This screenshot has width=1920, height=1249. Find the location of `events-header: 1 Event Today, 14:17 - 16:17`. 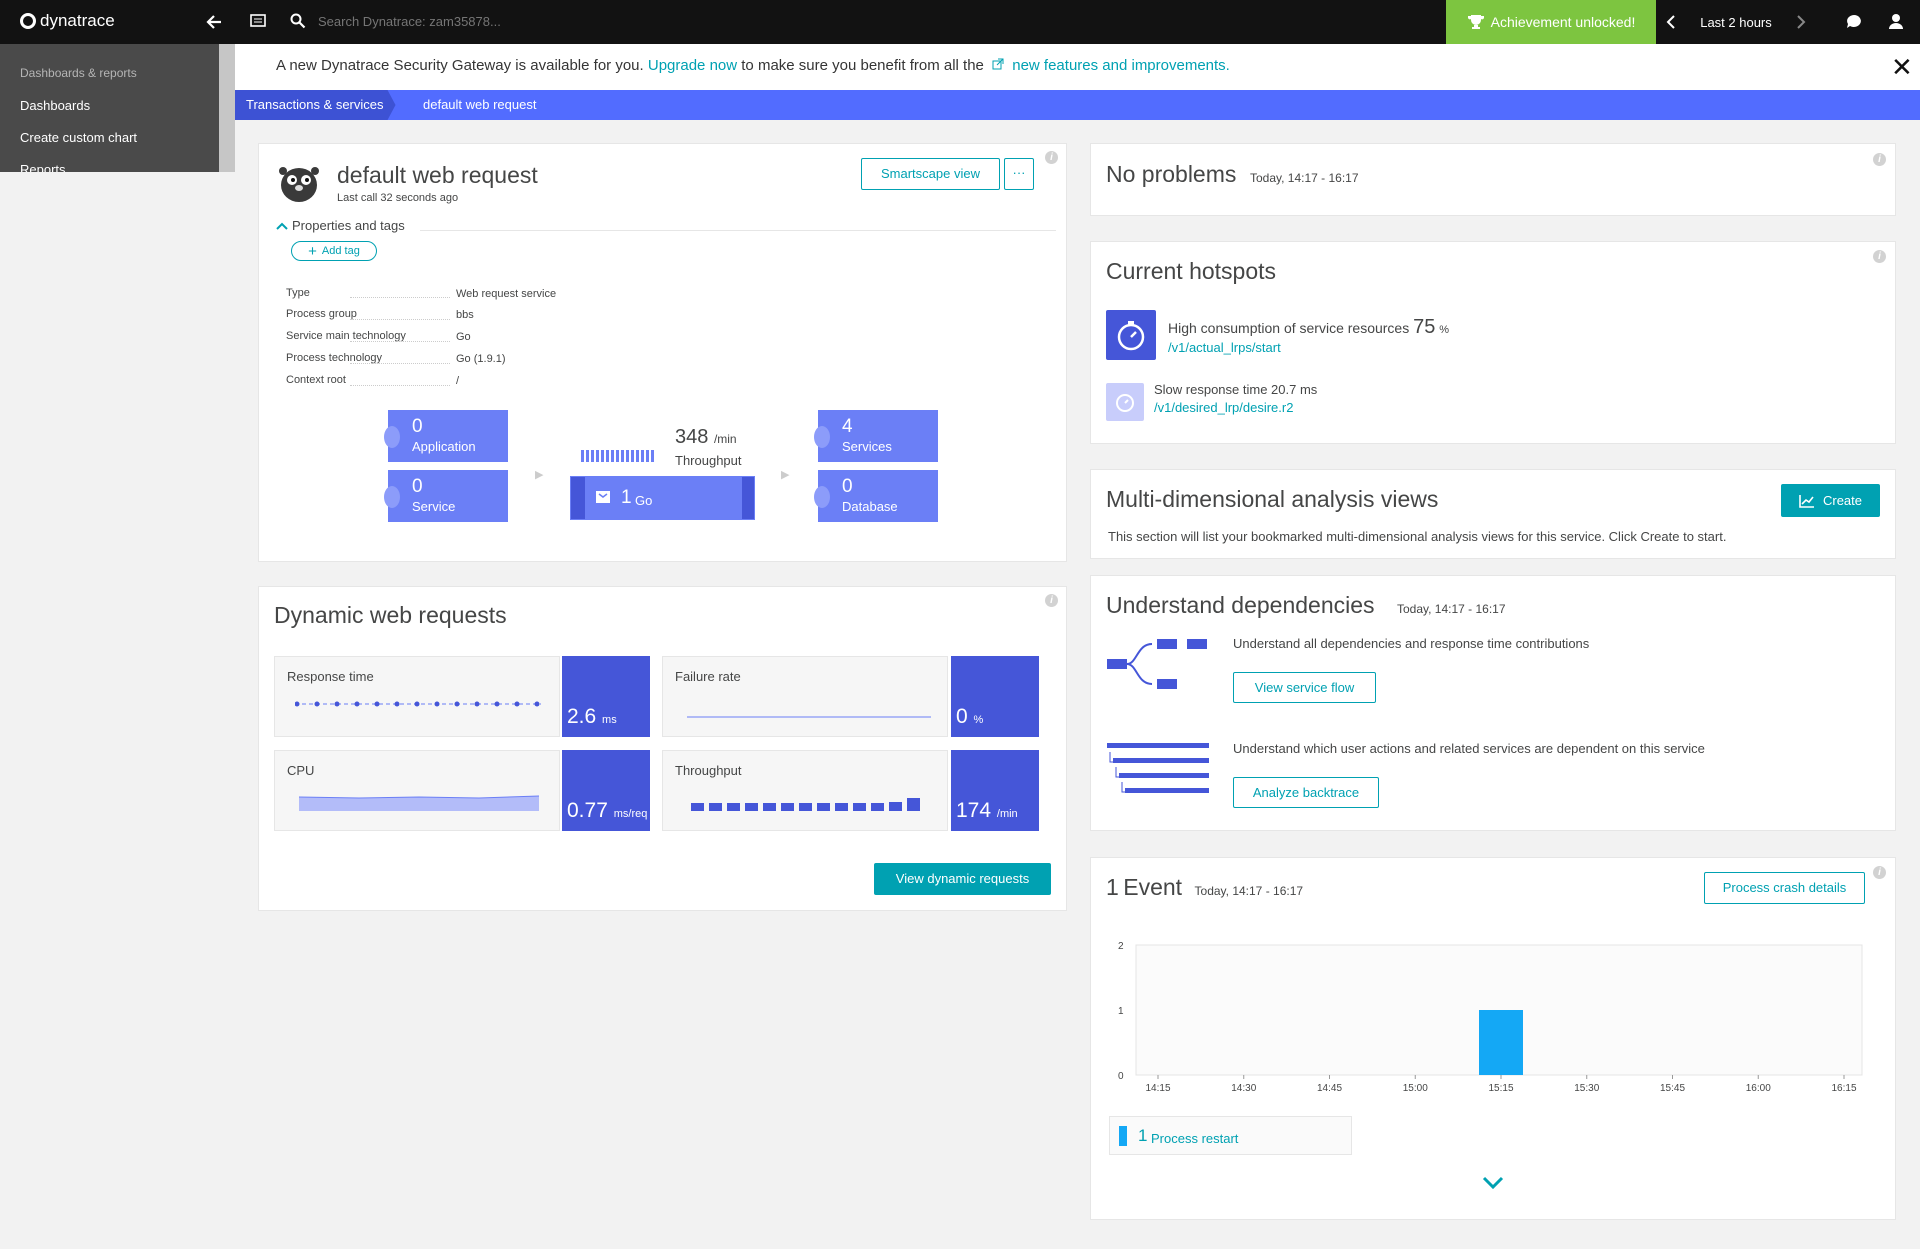

events-header: 1 Event Today, 14:17 - 16:17 is located at coordinates (1204, 887).